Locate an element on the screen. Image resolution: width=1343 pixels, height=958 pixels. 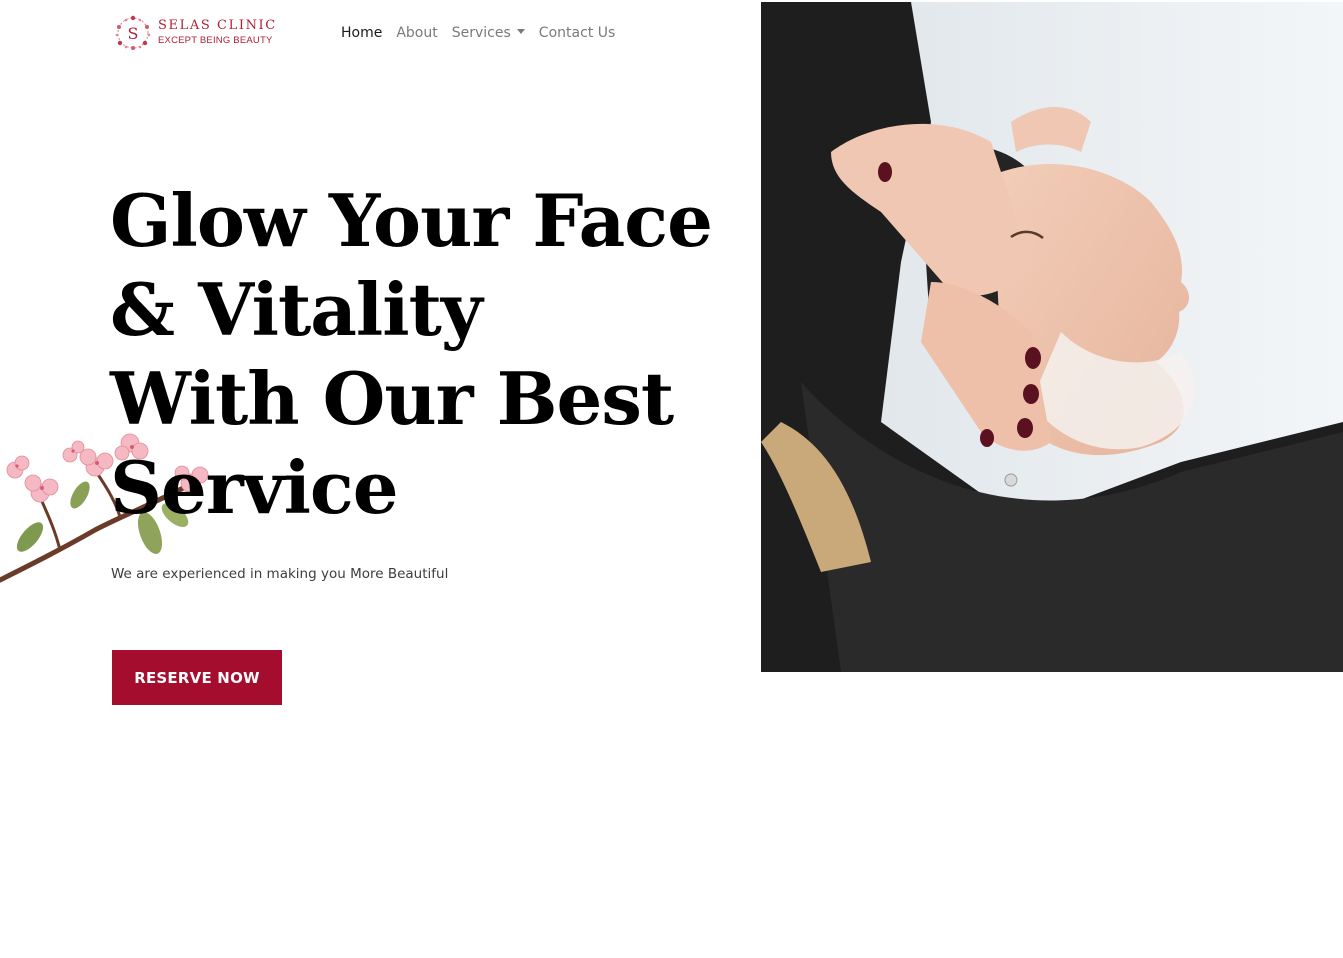
caret-down-icon is located at coordinates (520, 31).